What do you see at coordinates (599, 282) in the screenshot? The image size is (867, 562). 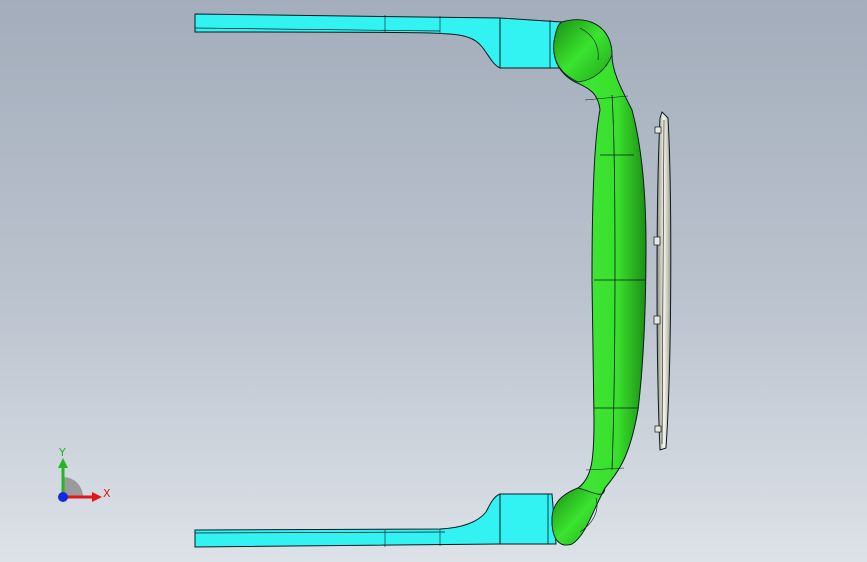 I see `front-frame` at bounding box center [599, 282].